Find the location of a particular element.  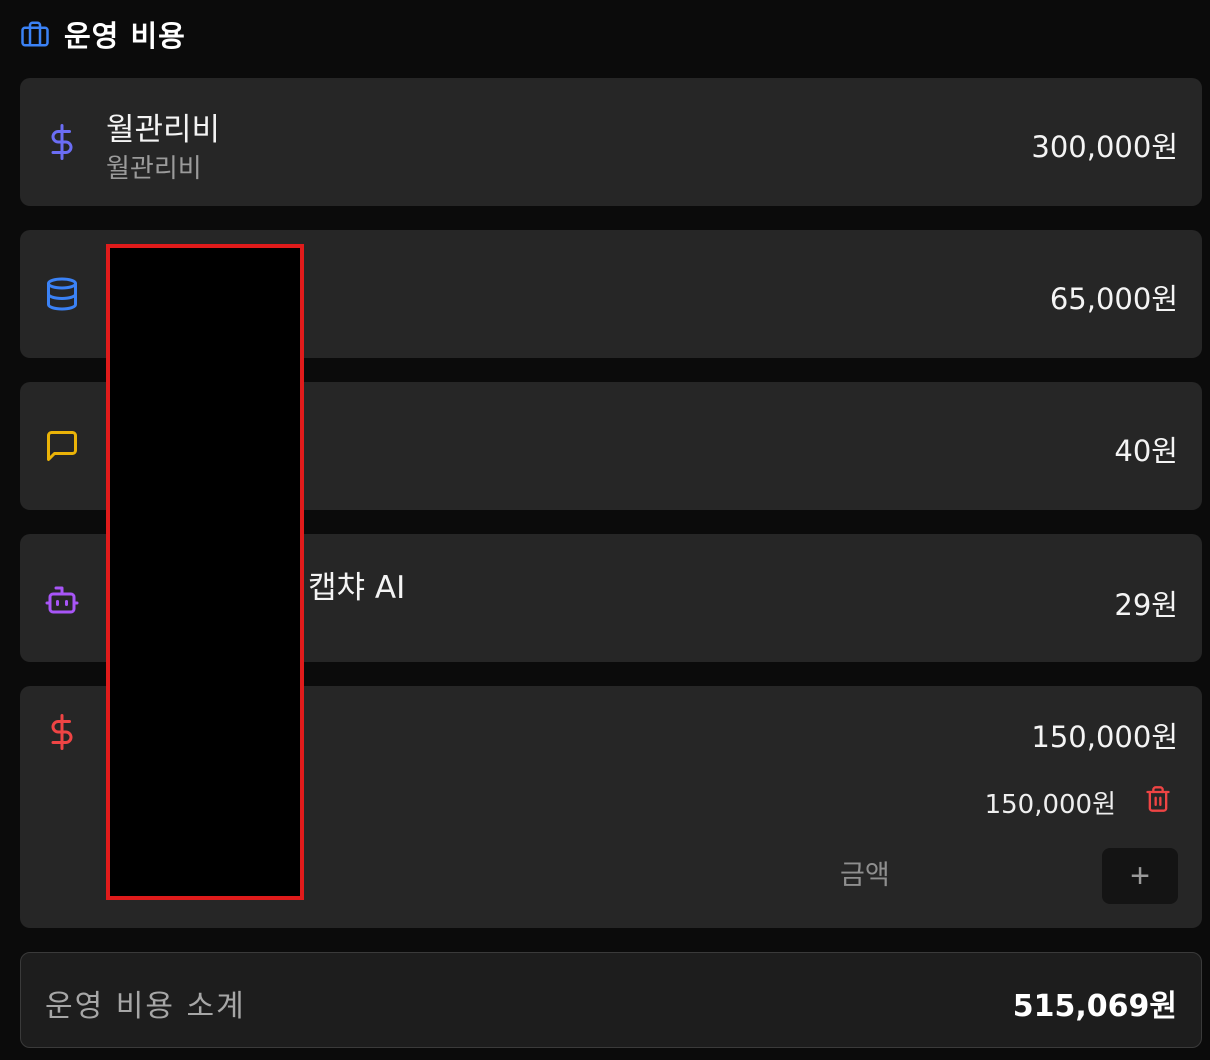

item-amount: 40원 is located at coordinates (1146, 451).